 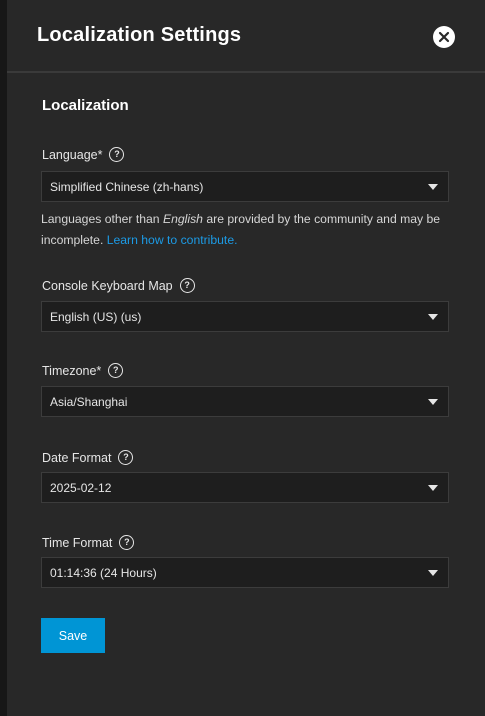 I want to click on hint-text-emphasis: English, so click(x=182, y=219).